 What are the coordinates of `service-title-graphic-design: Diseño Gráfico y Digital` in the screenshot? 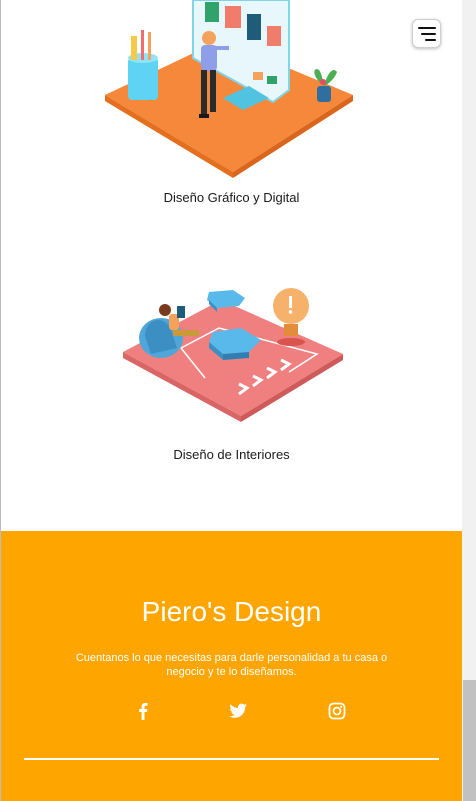 It's located at (231, 197).